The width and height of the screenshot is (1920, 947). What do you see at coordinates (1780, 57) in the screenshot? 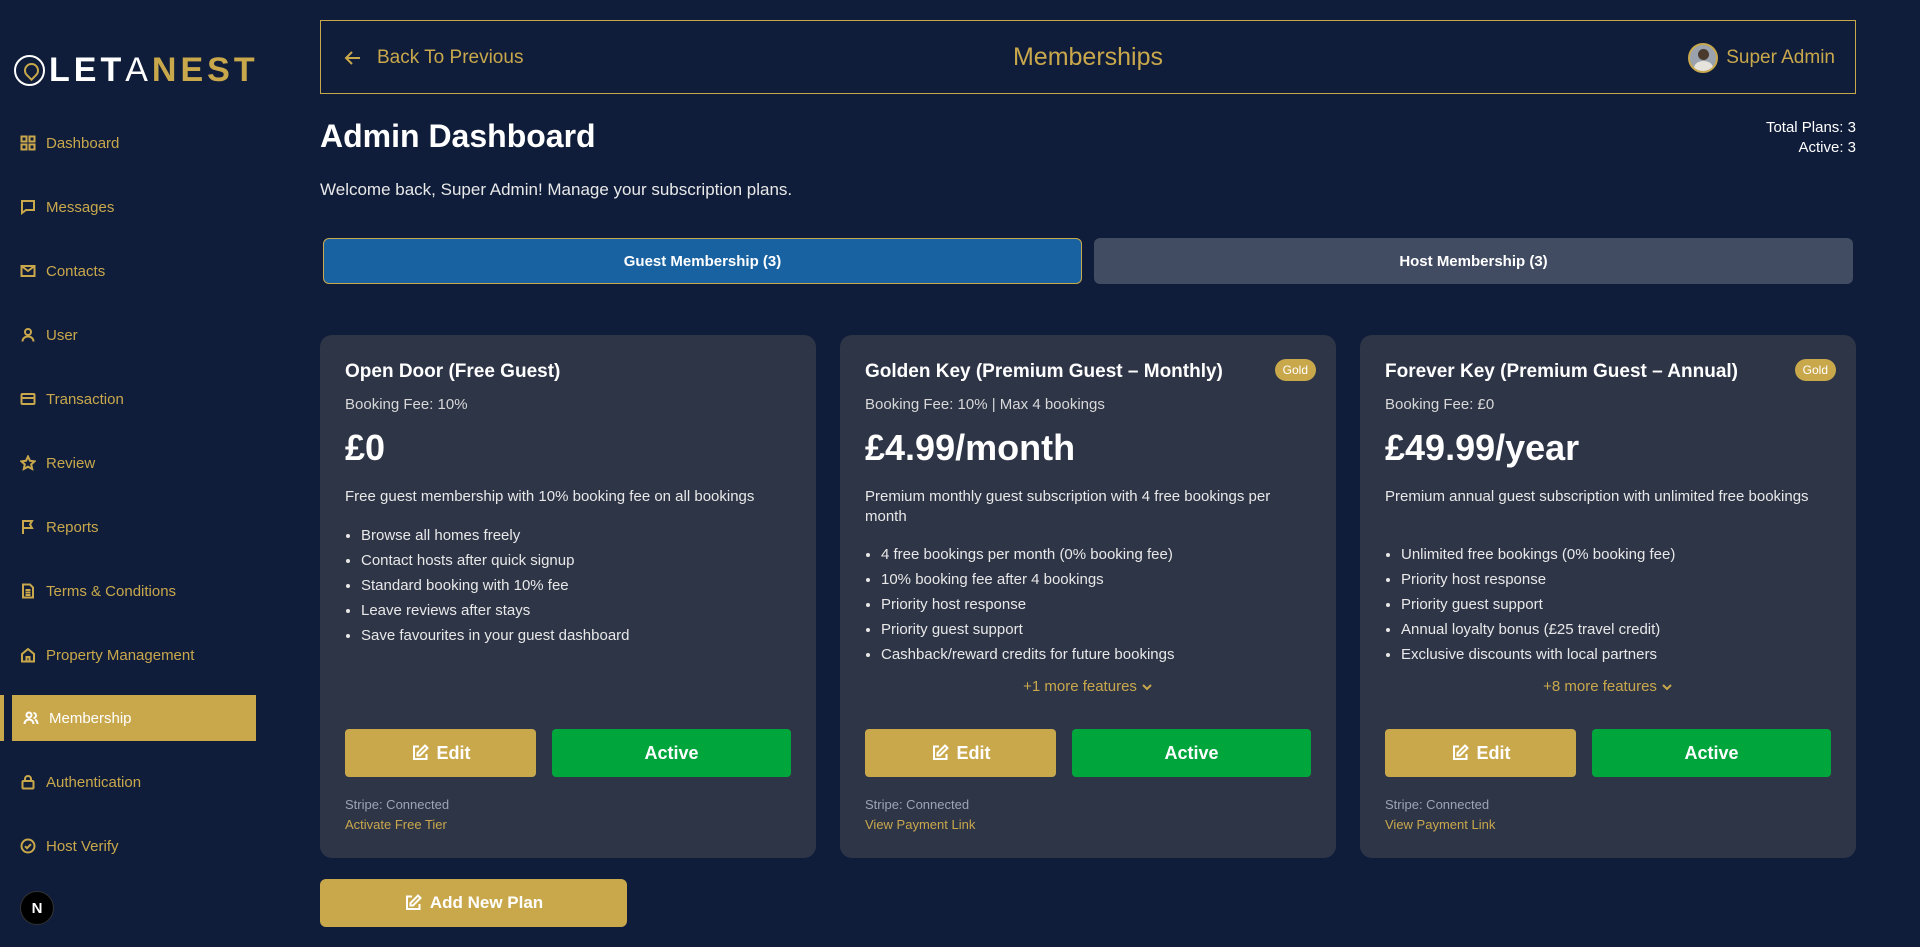
I see `user-name: Super Admin` at bounding box center [1780, 57].